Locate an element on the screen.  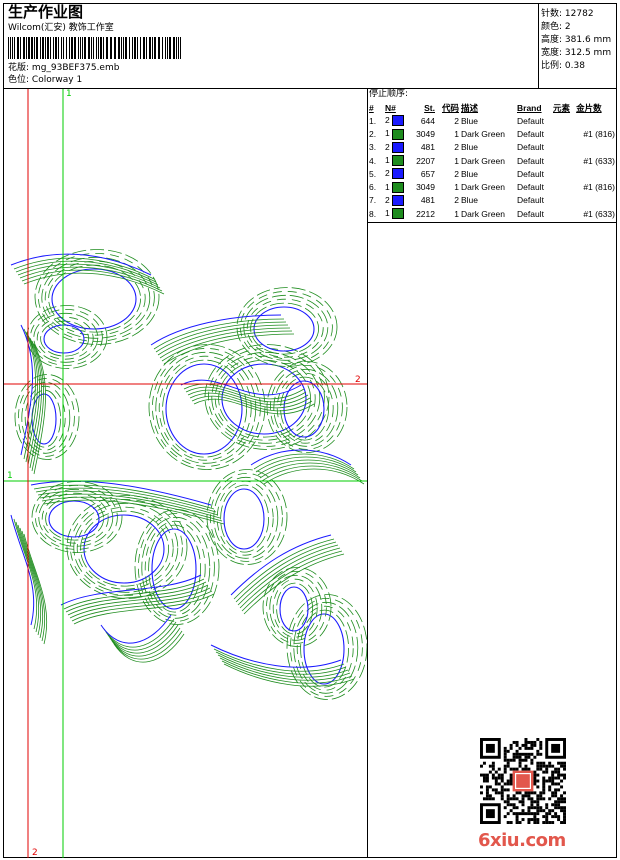
colors-row: 颜色: 2 is located at coordinates (579, 25).